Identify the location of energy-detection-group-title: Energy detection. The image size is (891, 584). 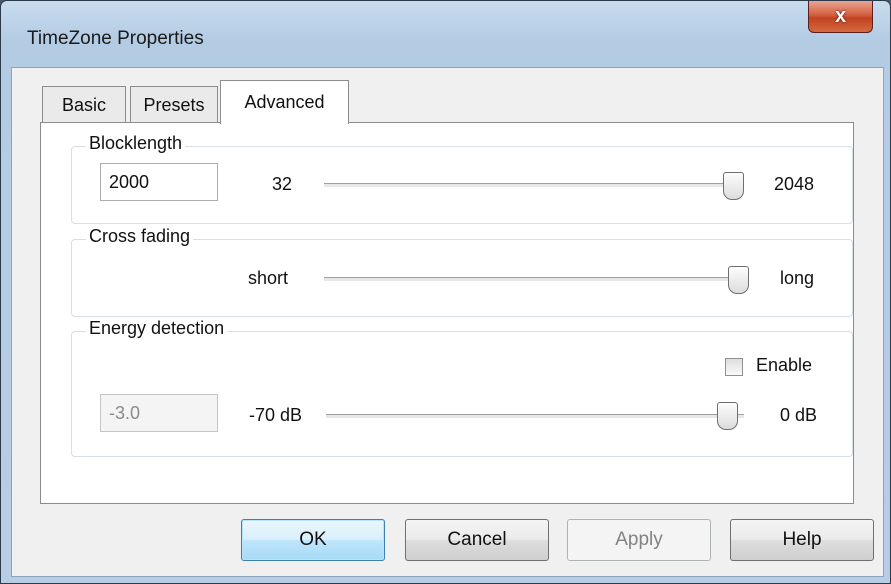
(157, 328).